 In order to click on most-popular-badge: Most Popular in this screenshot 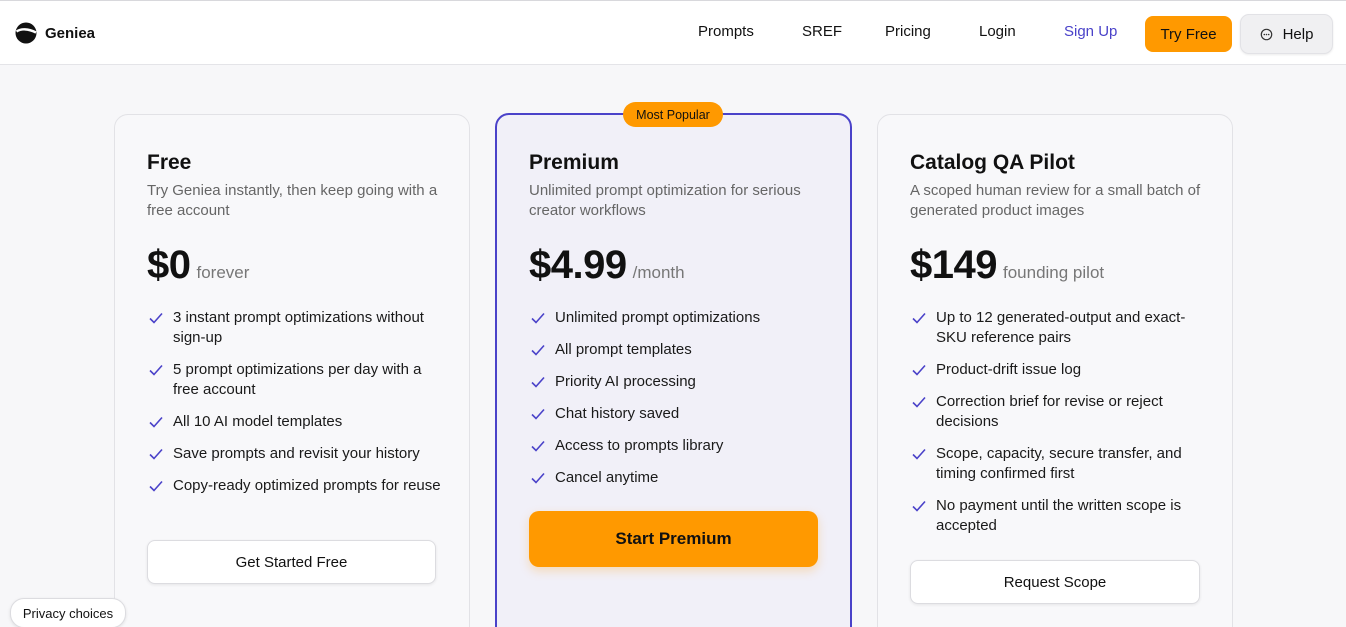, I will do `click(673, 114)`.